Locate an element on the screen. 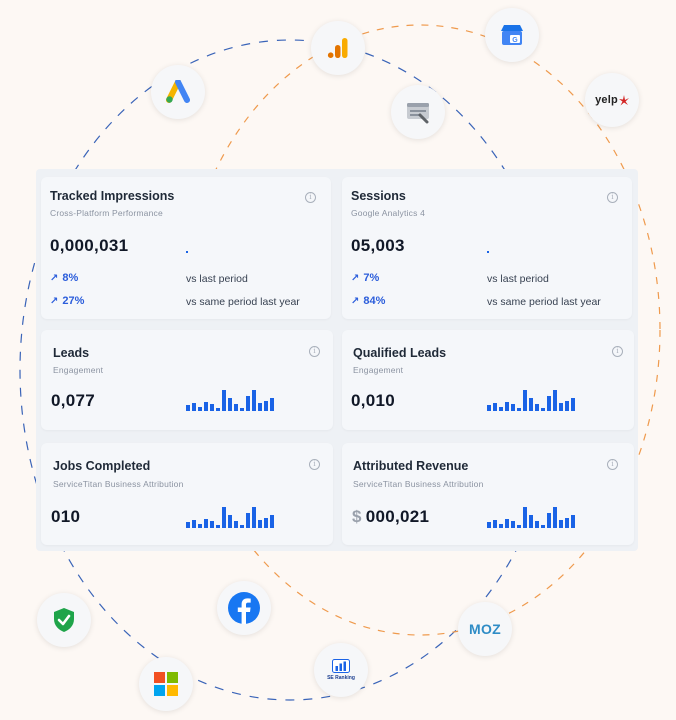 Image resolution: width=676 pixels, height=720 pixels. leads-card: Leads Engagement i 0,077 is located at coordinates (187, 380).